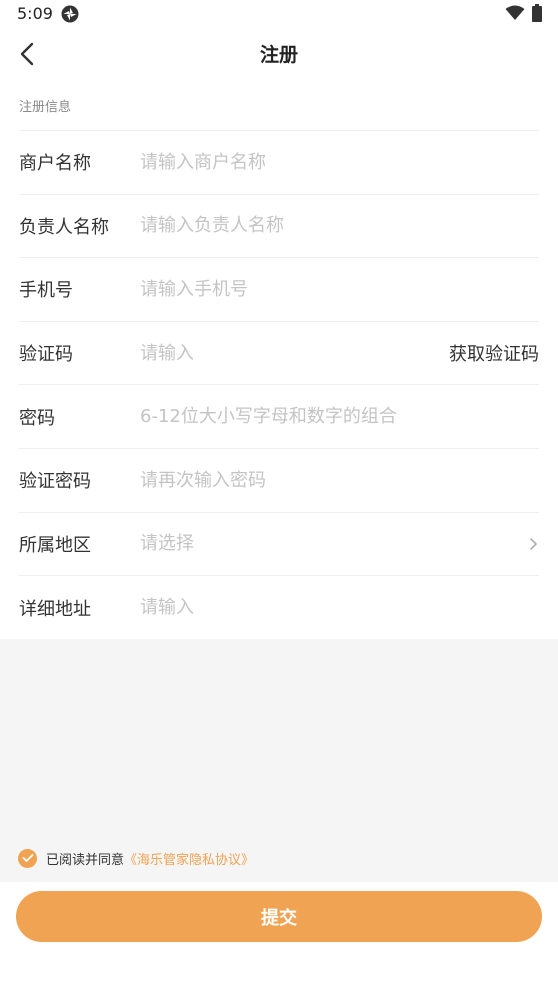 The width and height of the screenshot is (558, 993). Describe the element at coordinates (70, 14) in the screenshot. I see `app-notification-icon` at that location.